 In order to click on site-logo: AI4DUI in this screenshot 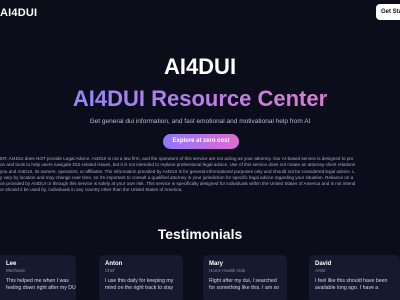, I will do `click(18, 13)`.